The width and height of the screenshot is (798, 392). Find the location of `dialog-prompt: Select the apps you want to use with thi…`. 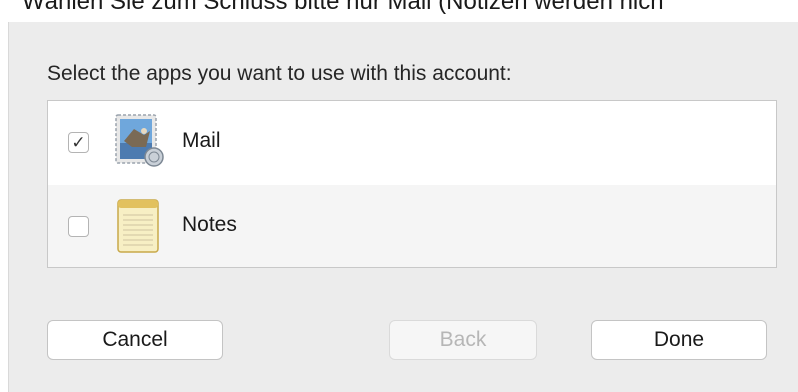

dialog-prompt: Select the apps you want to use with thi… is located at coordinates (279, 73).